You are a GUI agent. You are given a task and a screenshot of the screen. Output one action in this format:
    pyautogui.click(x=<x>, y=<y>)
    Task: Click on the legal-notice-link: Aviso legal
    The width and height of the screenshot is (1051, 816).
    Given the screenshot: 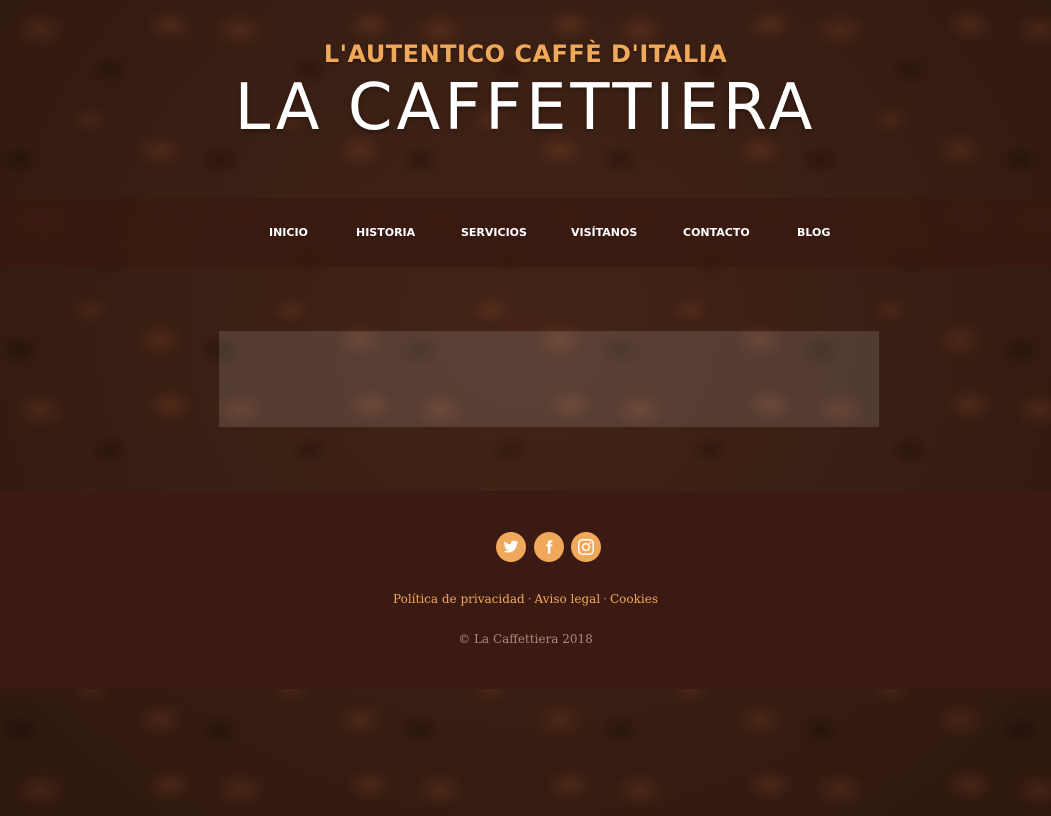 What is the action you would take?
    pyautogui.click(x=568, y=599)
    